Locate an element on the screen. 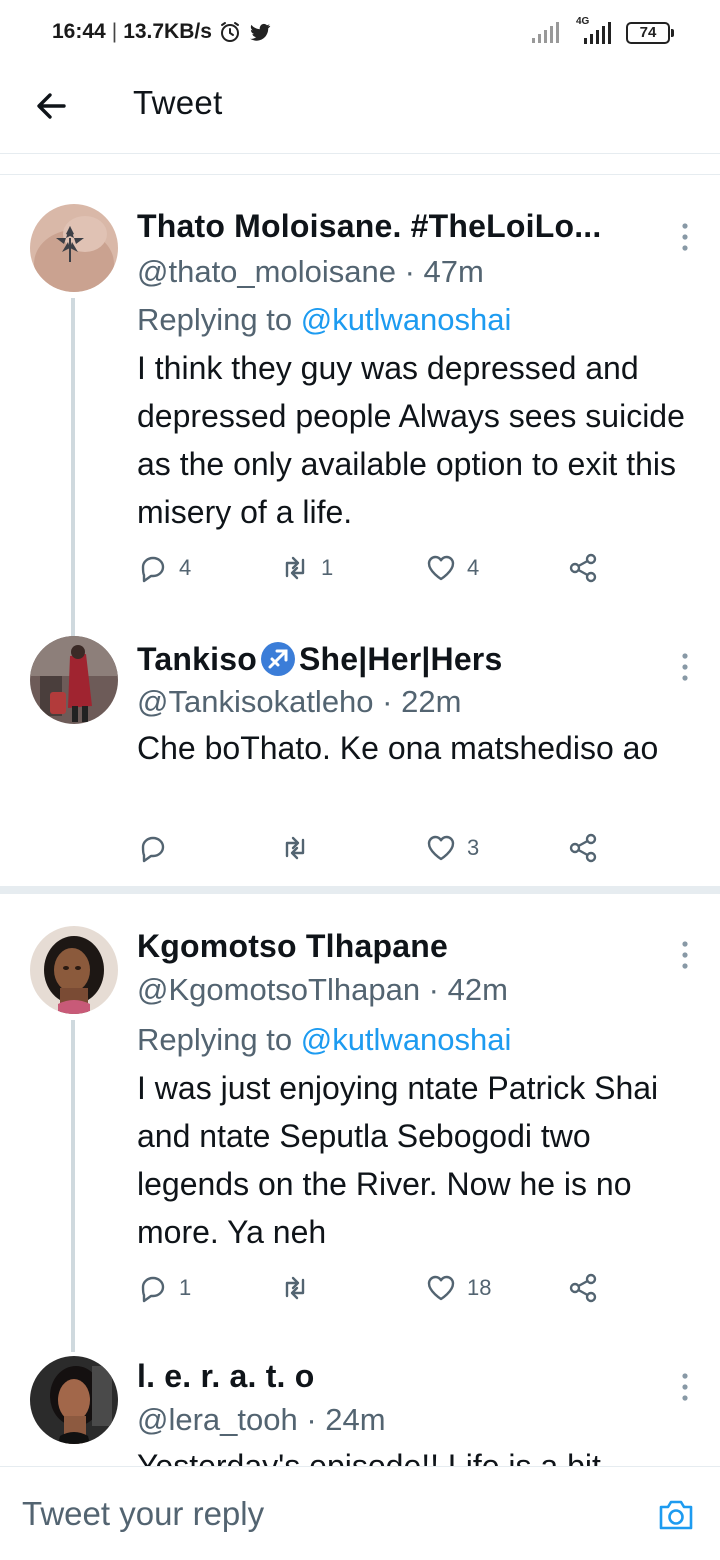 This screenshot has height=1560, width=720. like-button: 3 is located at coordinates (452, 848).